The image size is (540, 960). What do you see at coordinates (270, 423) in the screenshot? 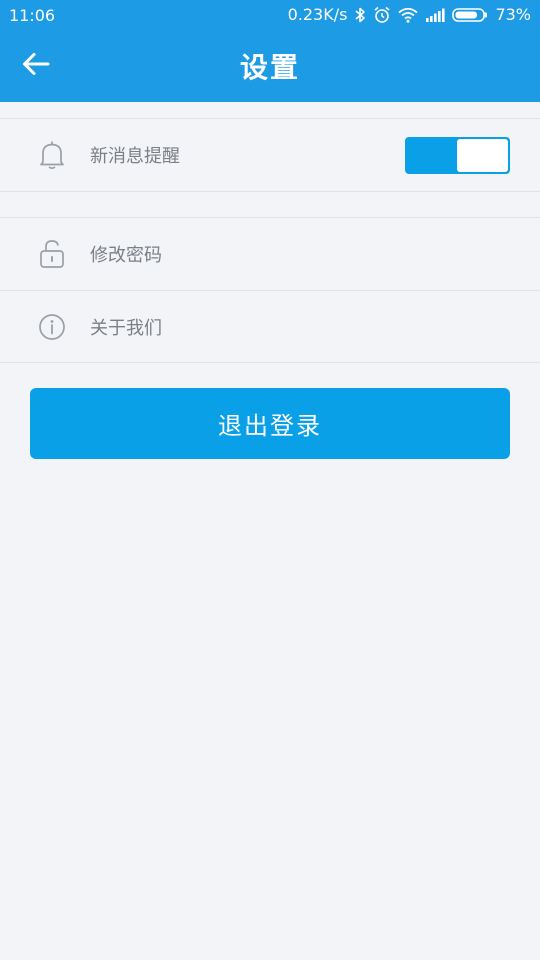
I see `logout-button: 退出登录` at bounding box center [270, 423].